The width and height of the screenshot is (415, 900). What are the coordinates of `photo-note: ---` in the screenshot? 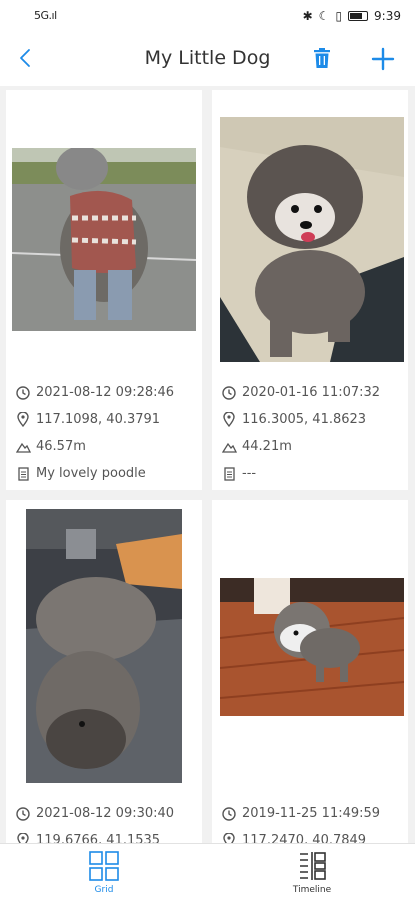 It's located at (249, 473).